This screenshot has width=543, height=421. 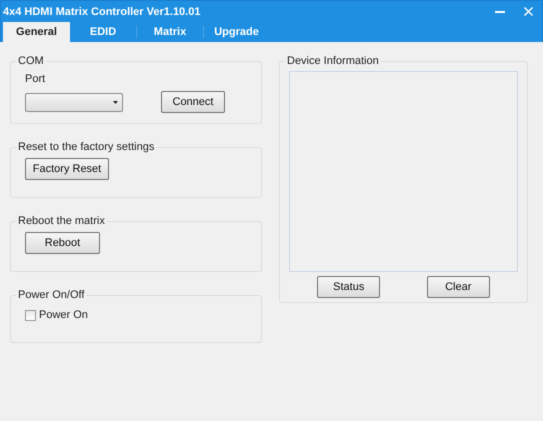 I want to click on action-button: Clear, so click(x=458, y=287).